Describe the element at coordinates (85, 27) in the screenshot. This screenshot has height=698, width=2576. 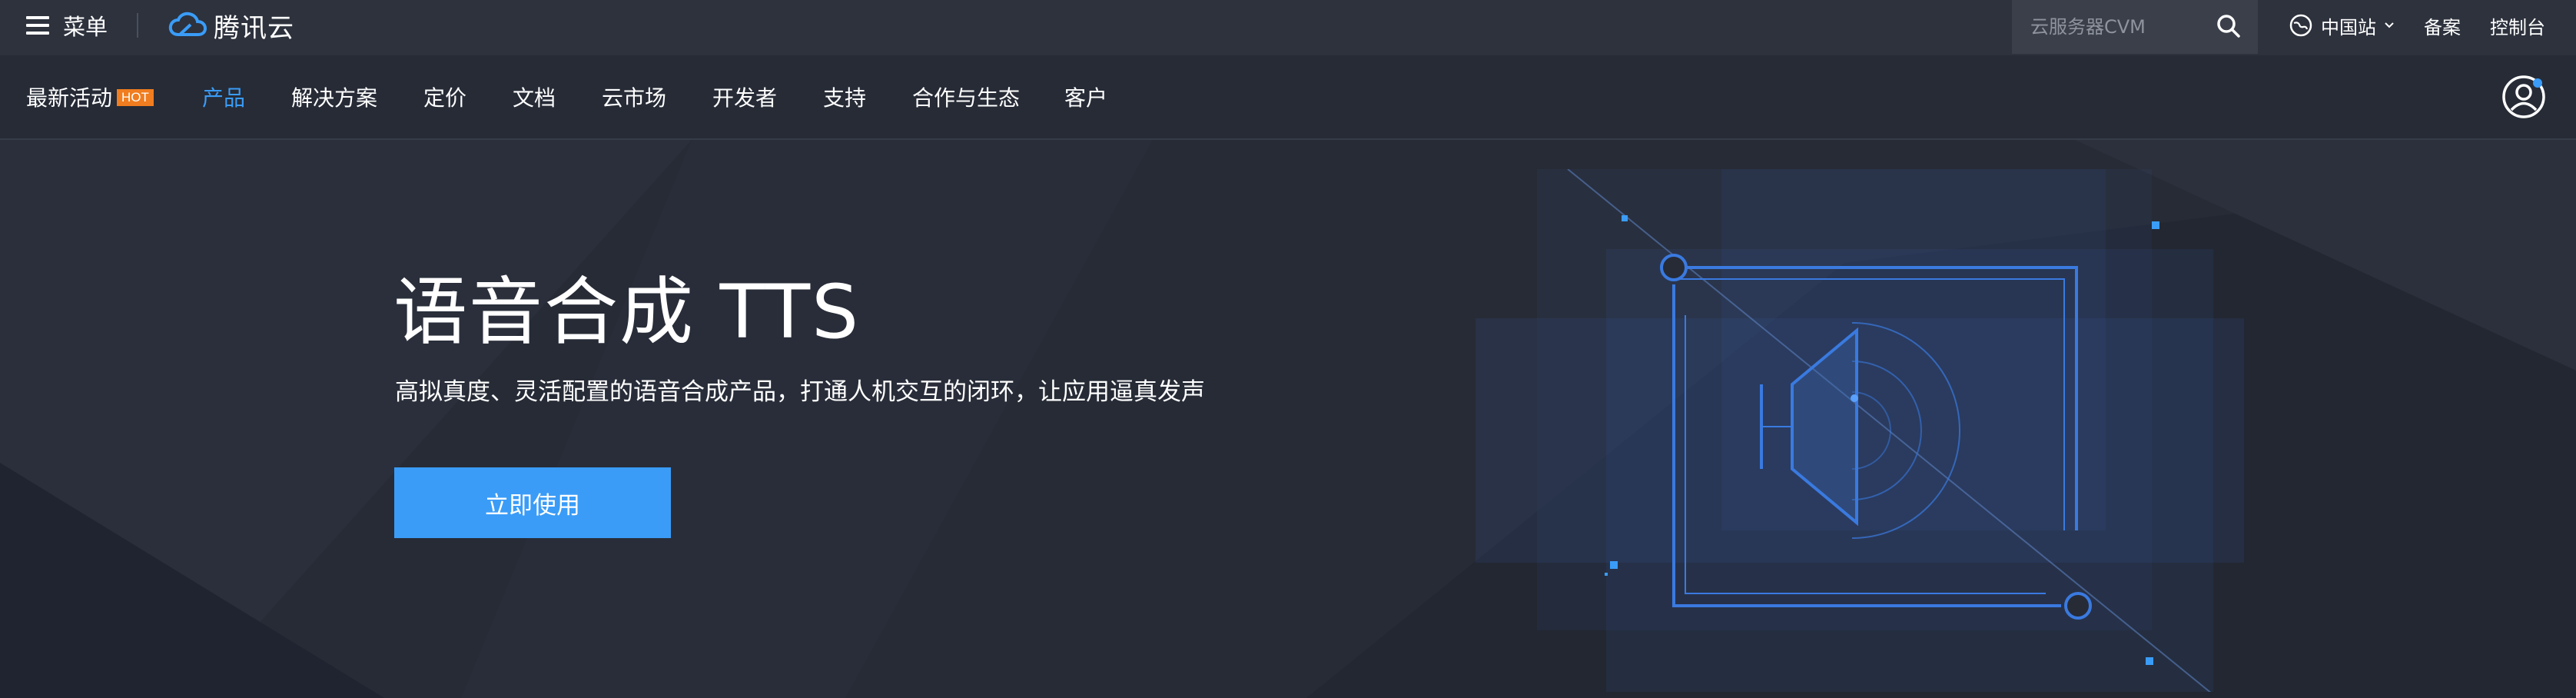
I see `menu-label: 菜单` at that location.